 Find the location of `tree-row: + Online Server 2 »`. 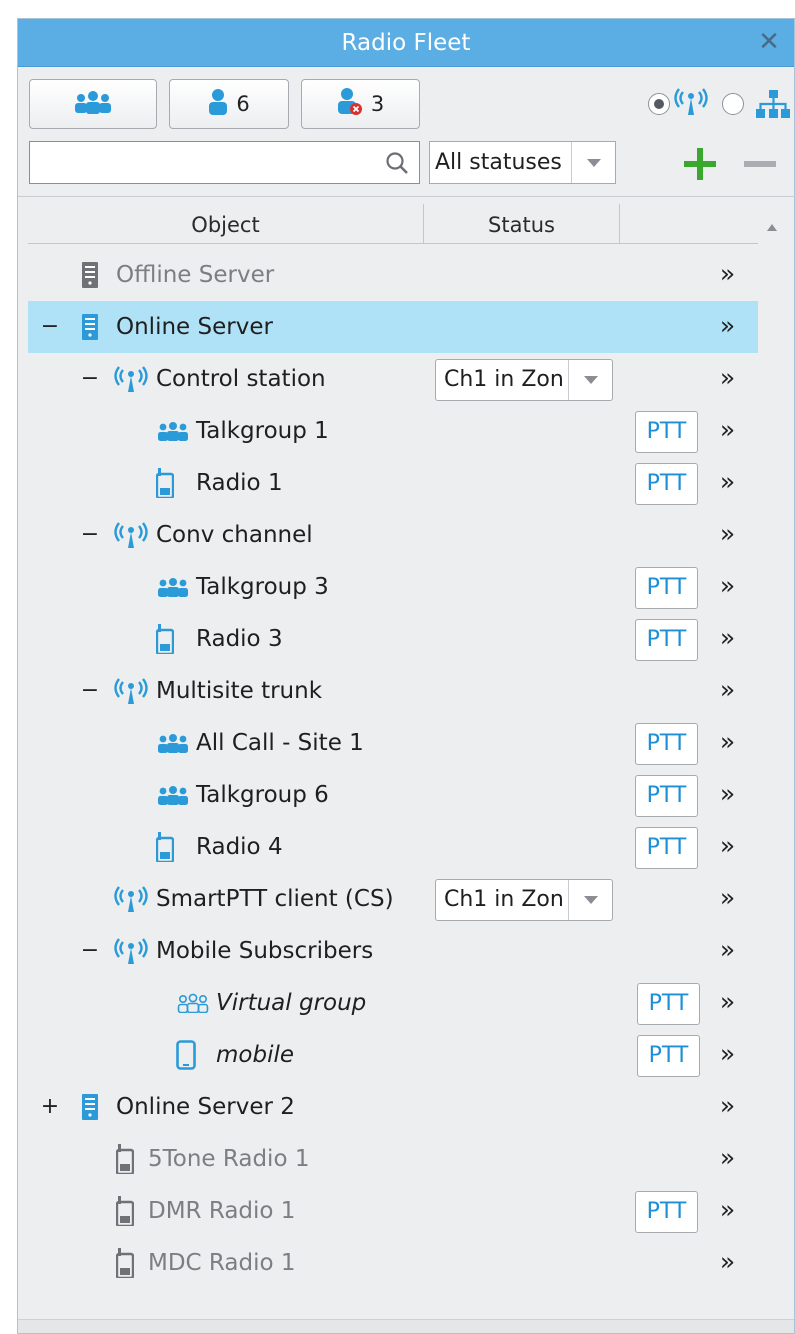

tree-row: + Online Server 2 » is located at coordinates (393, 1107).